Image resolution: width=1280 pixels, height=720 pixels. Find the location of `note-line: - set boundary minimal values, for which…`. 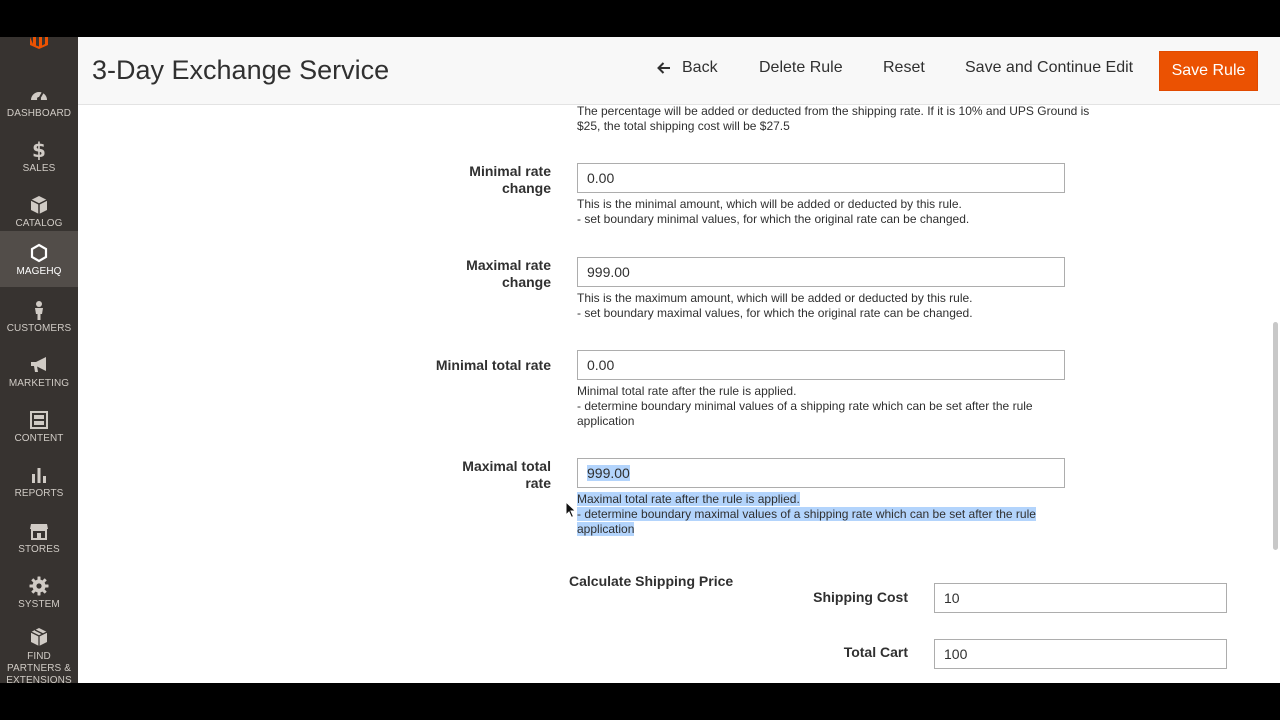

note-line: - set boundary minimal values, for which… is located at coordinates (773, 219).